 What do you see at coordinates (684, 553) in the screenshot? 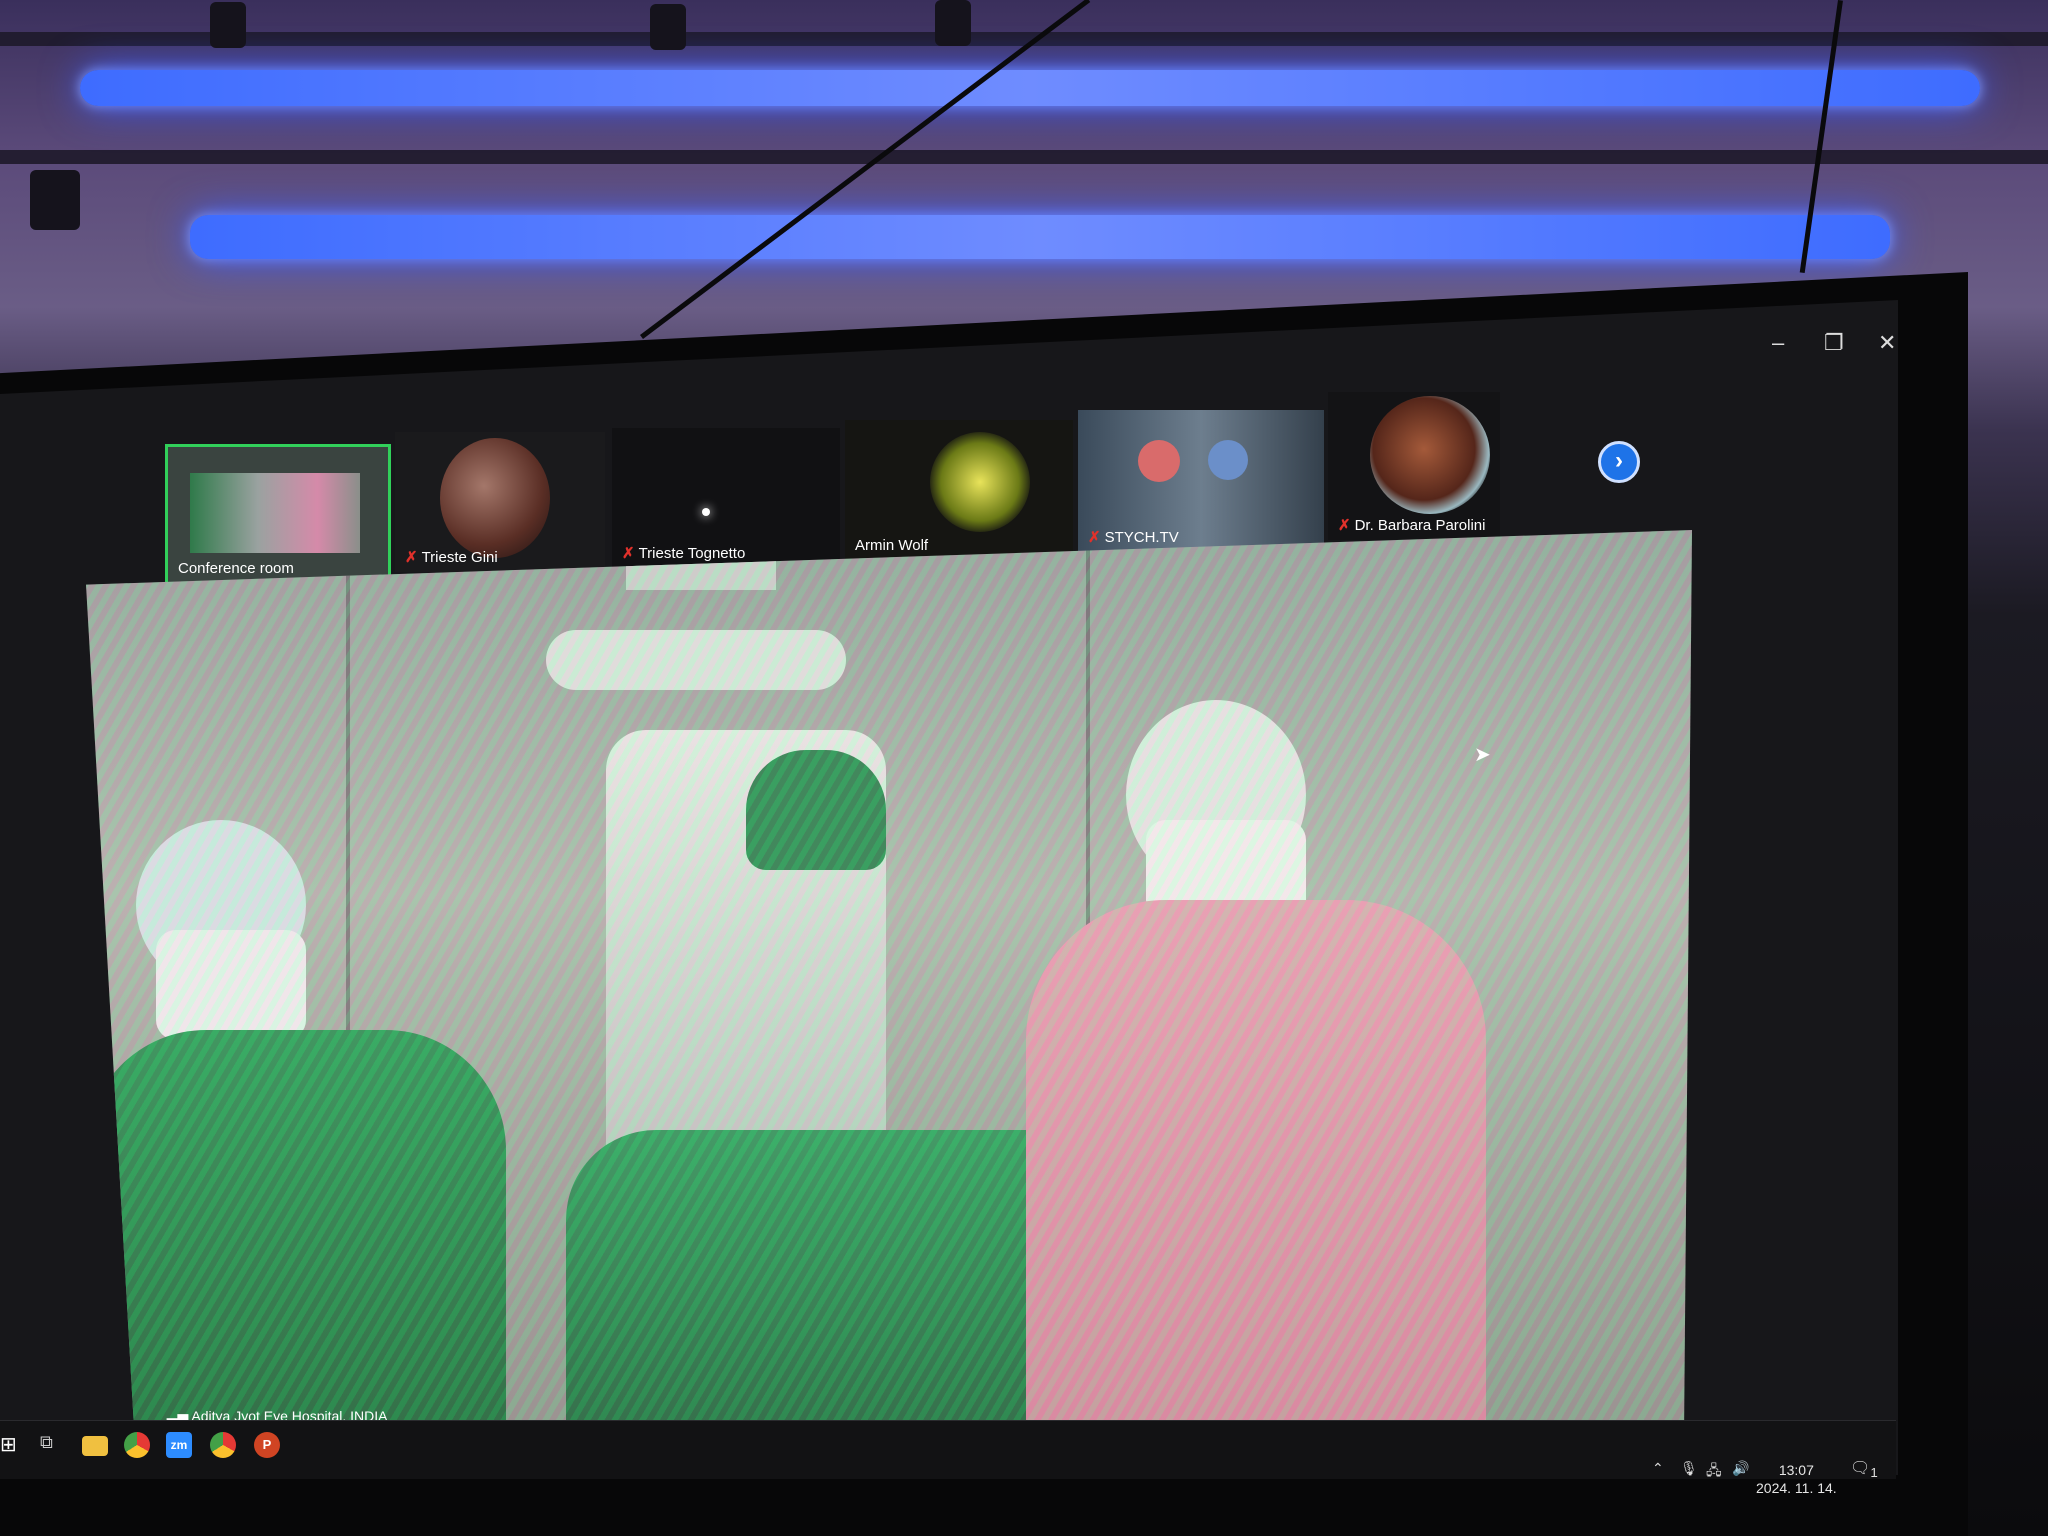
I see `participant-name: ✗ Trieste Tognetto` at bounding box center [684, 553].